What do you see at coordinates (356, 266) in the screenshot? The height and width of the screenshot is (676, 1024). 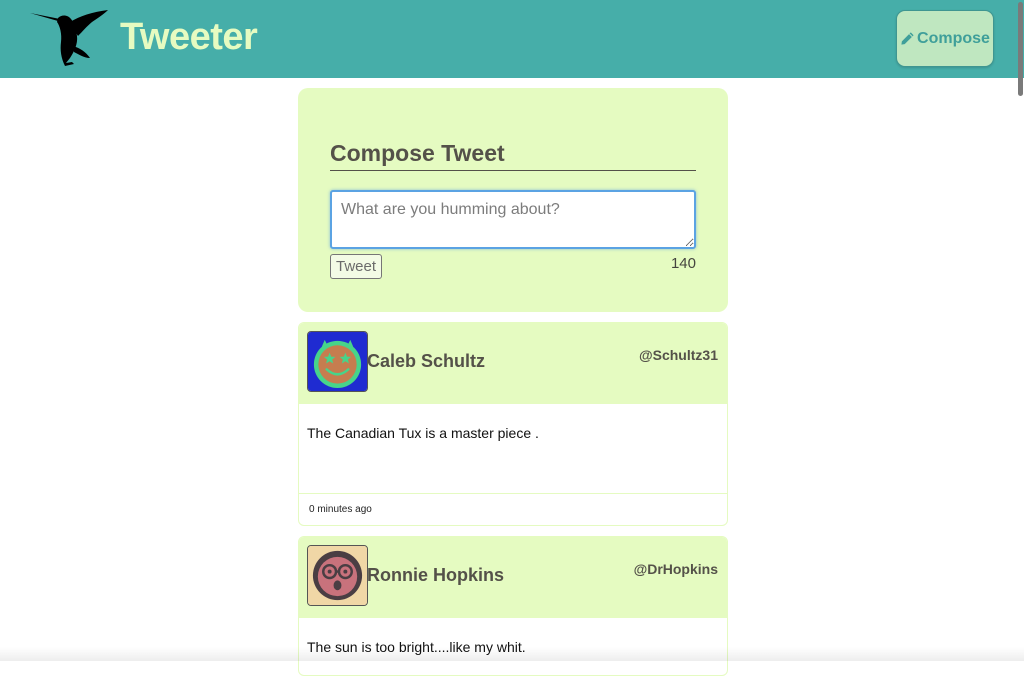 I see `tweet-submit-button: Tweet` at bounding box center [356, 266].